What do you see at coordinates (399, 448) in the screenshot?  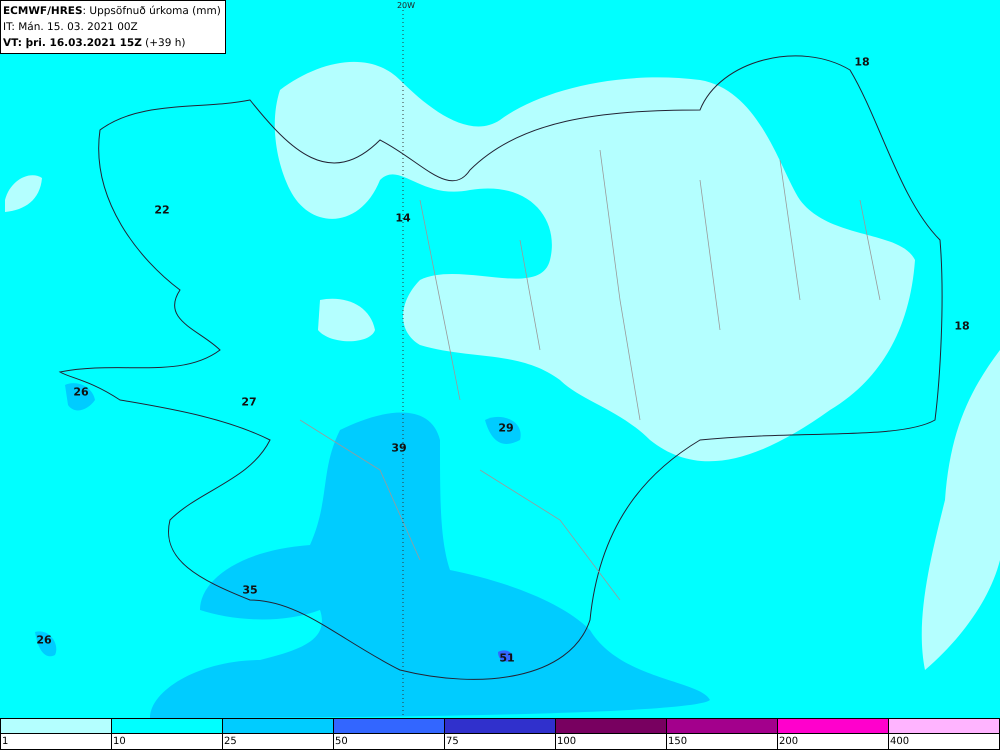 I see `precipitation-value: 39` at bounding box center [399, 448].